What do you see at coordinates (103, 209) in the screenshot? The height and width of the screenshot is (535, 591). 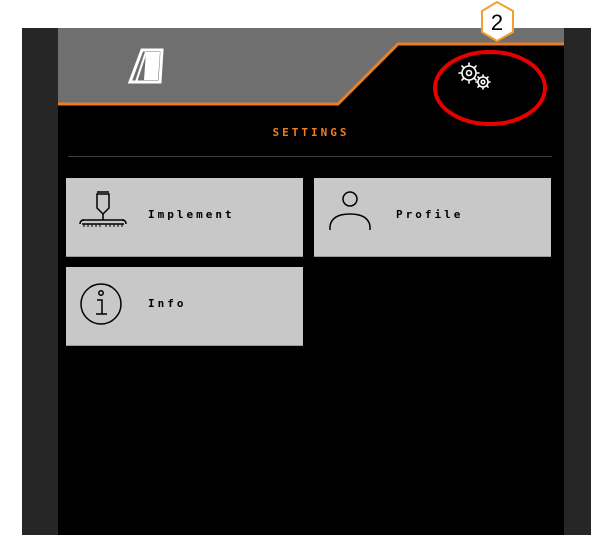 I see `implement-icon` at bounding box center [103, 209].